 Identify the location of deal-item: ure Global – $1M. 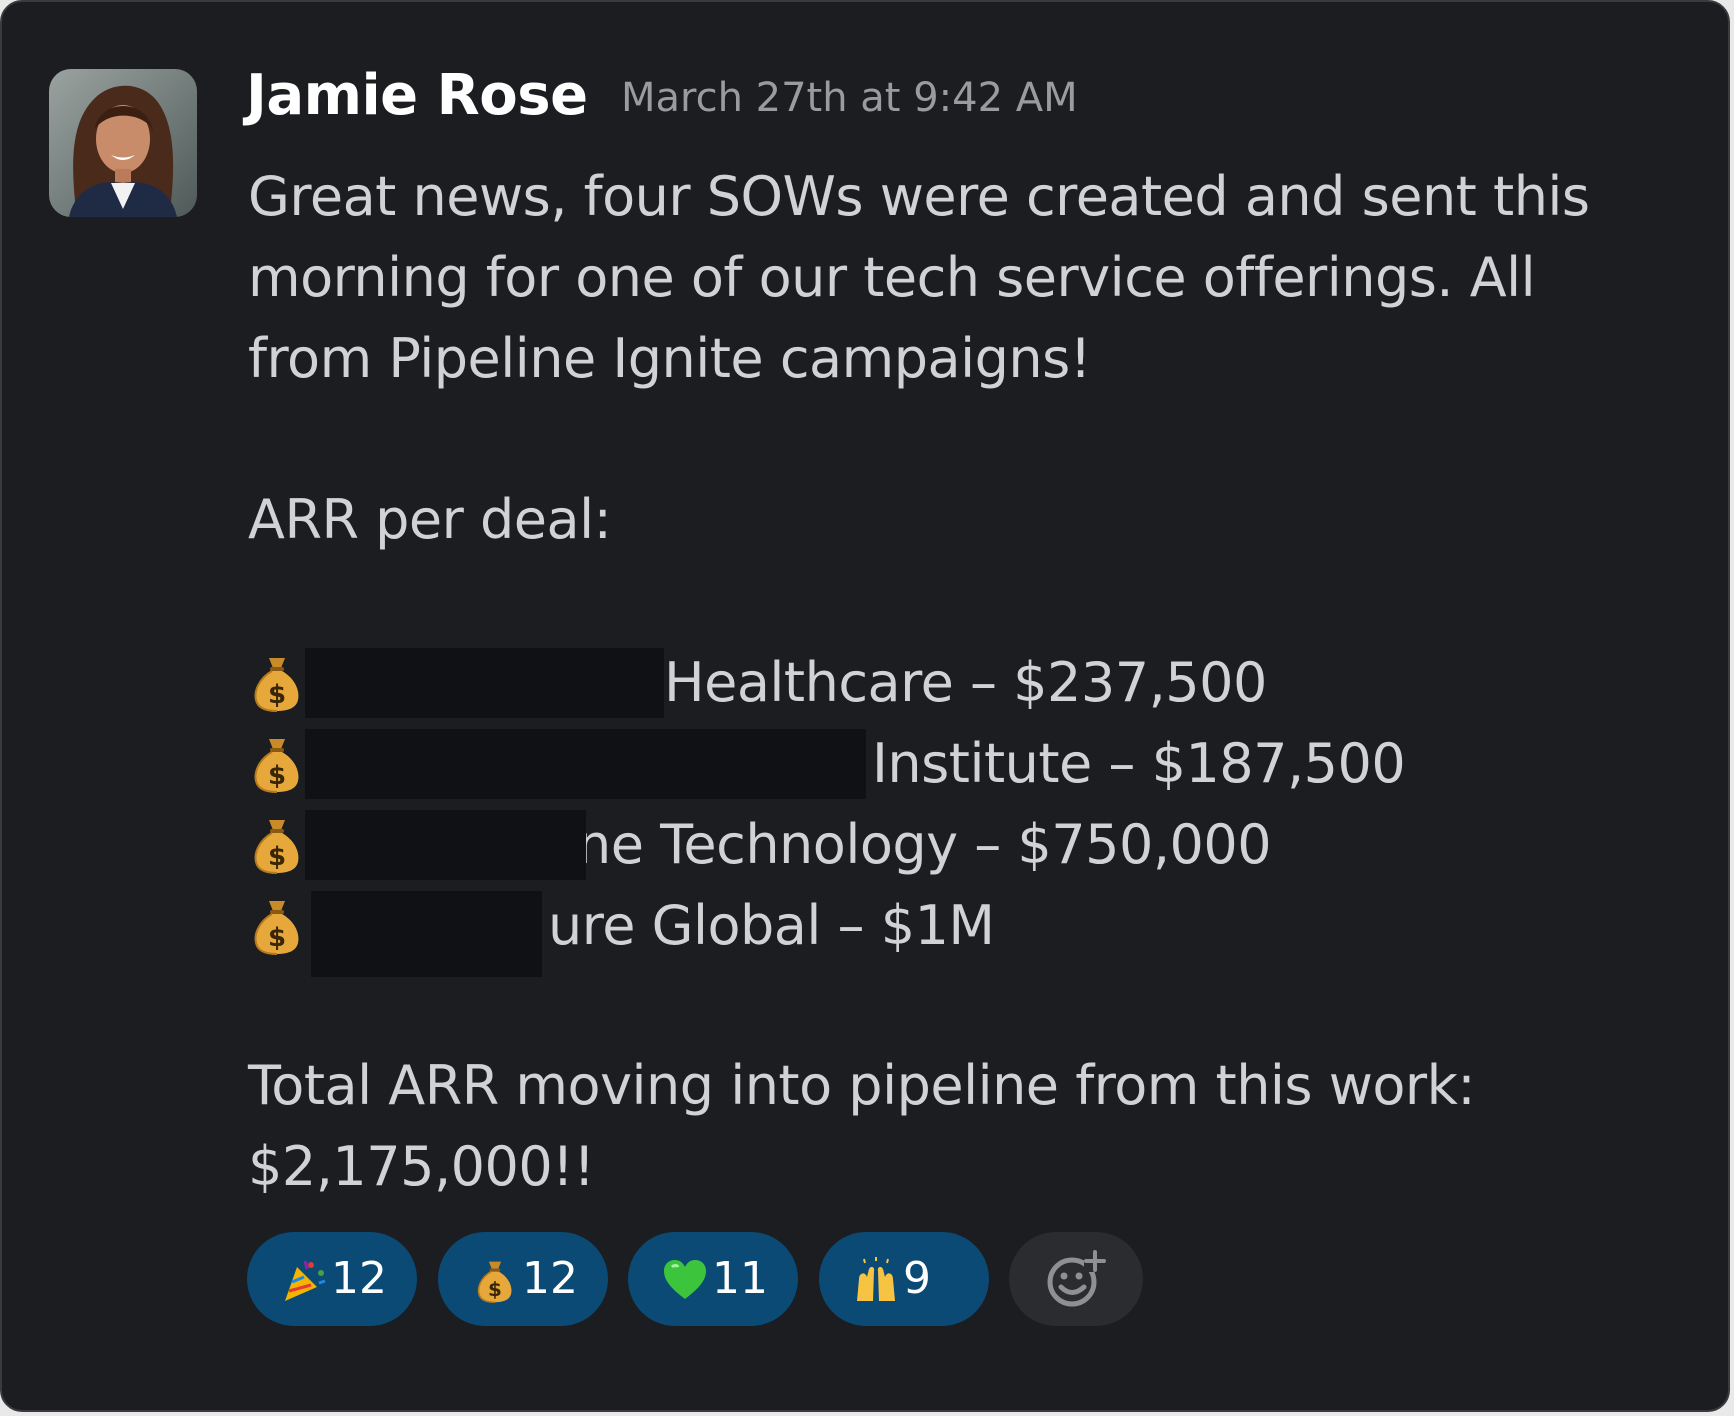
(852, 934).